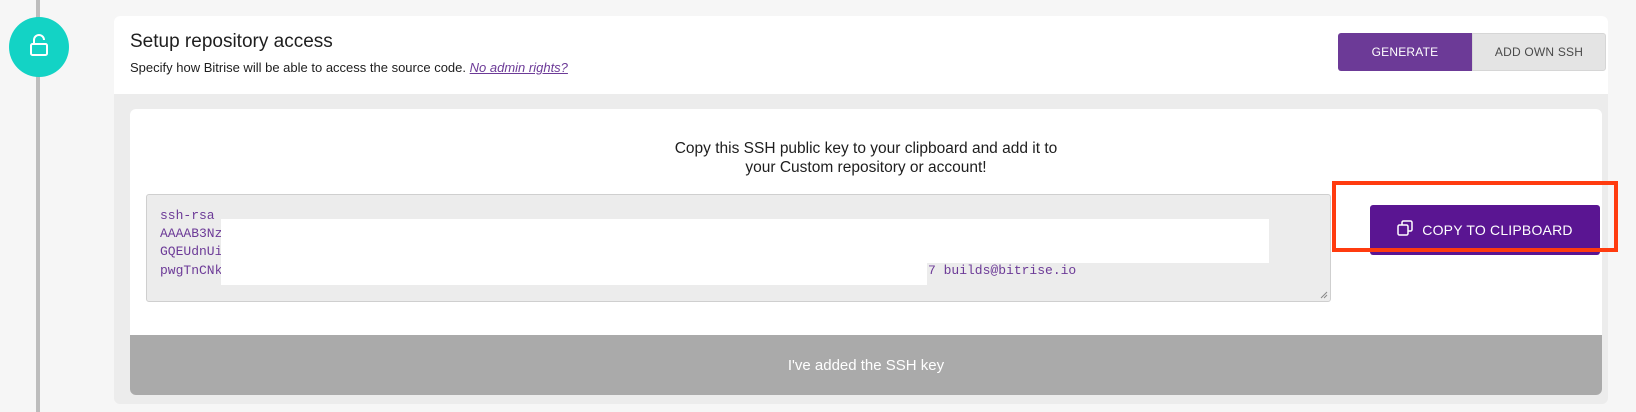 The width and height of the screenshot is (1636, 412). I want to click on highlight-annotation-box, so click(1475, 216).